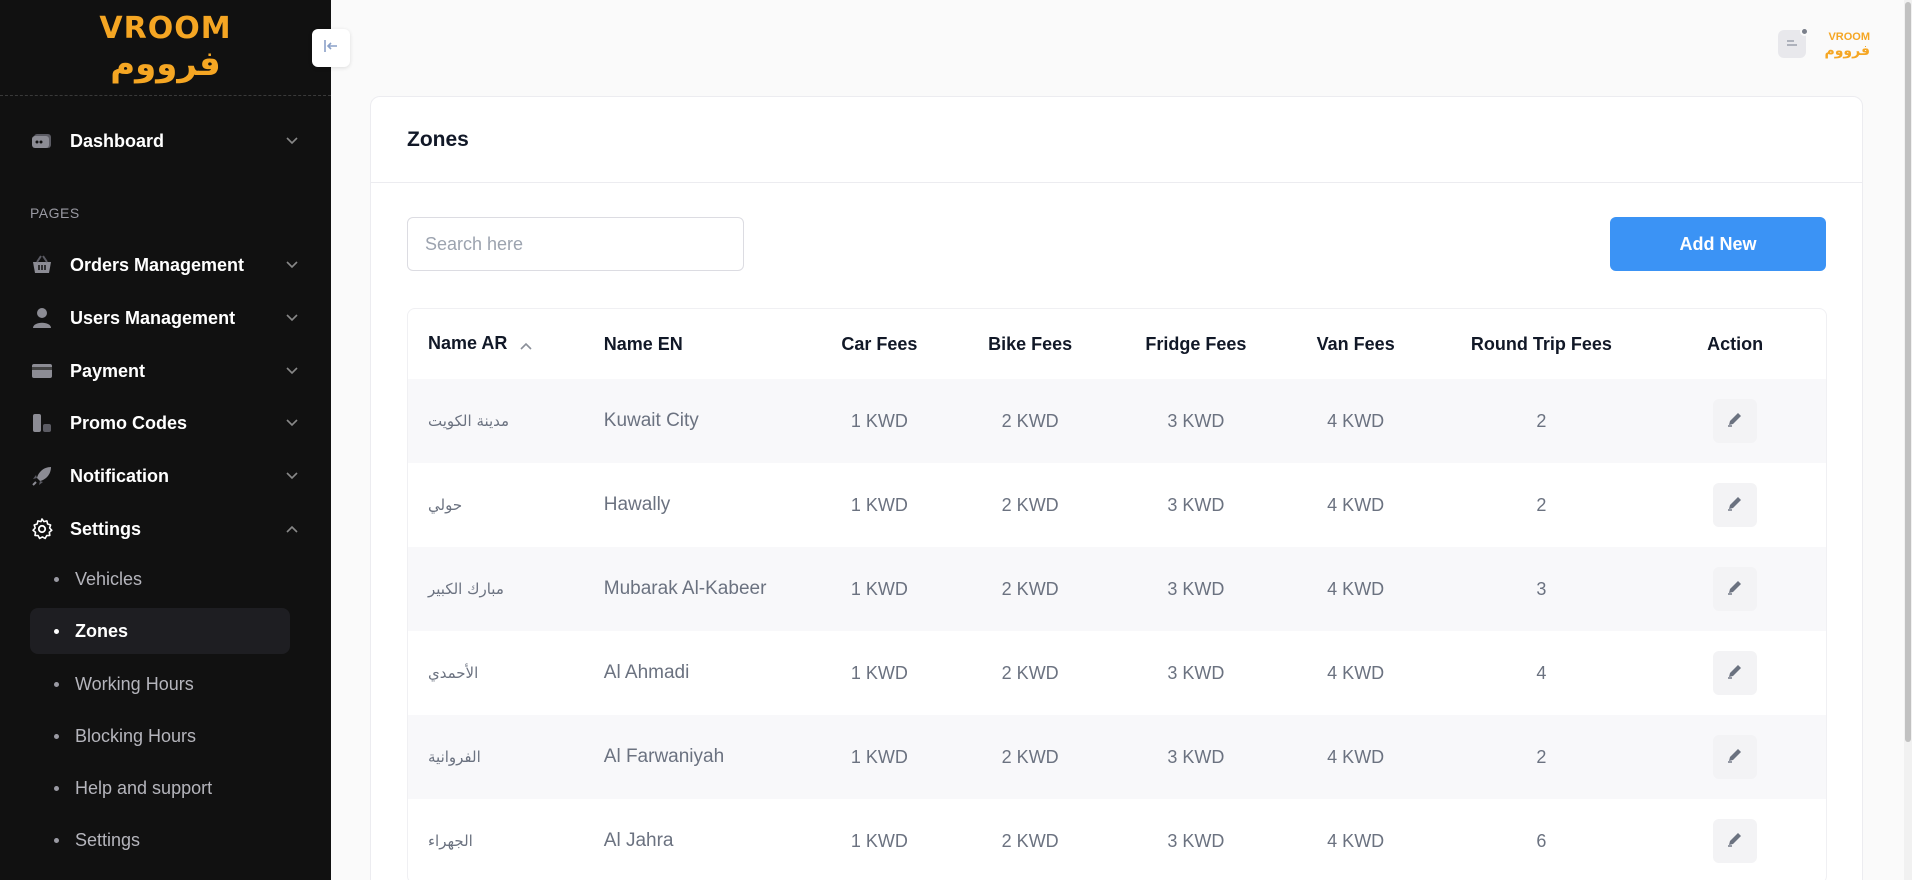 The image size is (1912, 880). I want to click on column-header-action: Action, so click(1735, 343).